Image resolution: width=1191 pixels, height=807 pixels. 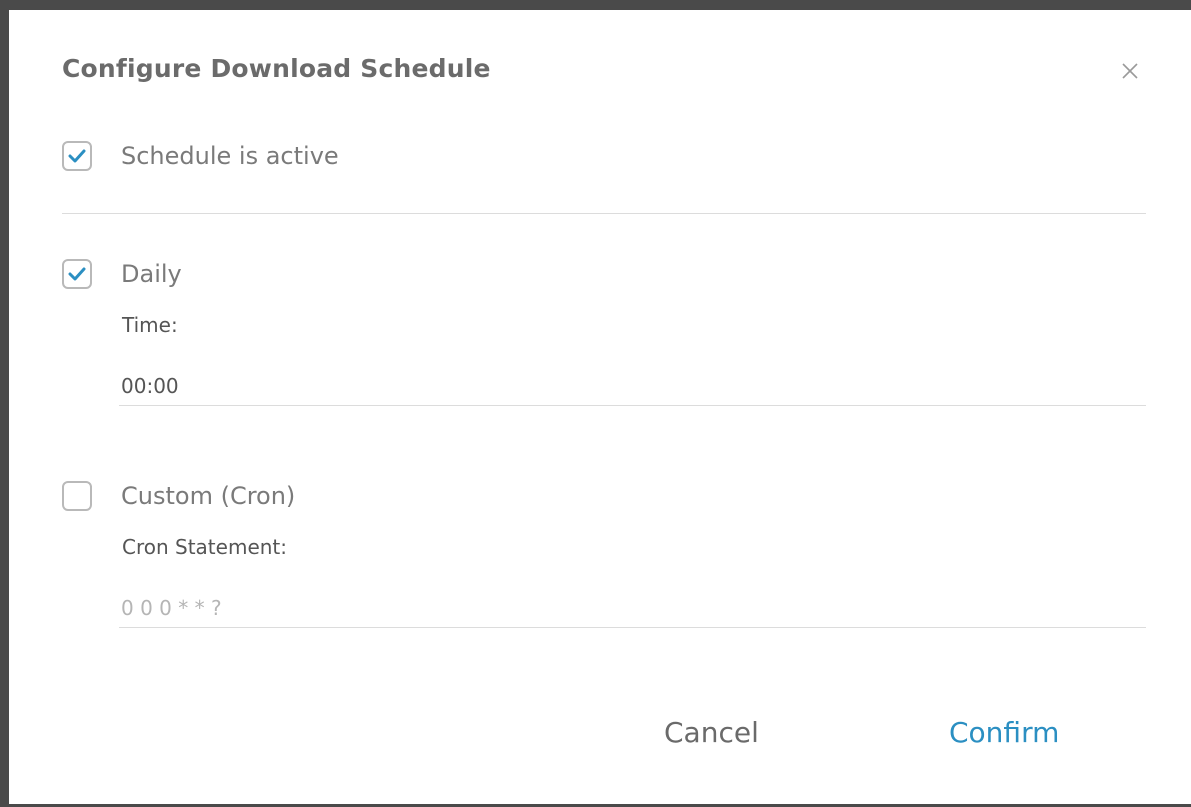 What do you see at coordinates (150, 325) in the screenshot?
I see `time-label: Time:` at bounding box center [150, 325].